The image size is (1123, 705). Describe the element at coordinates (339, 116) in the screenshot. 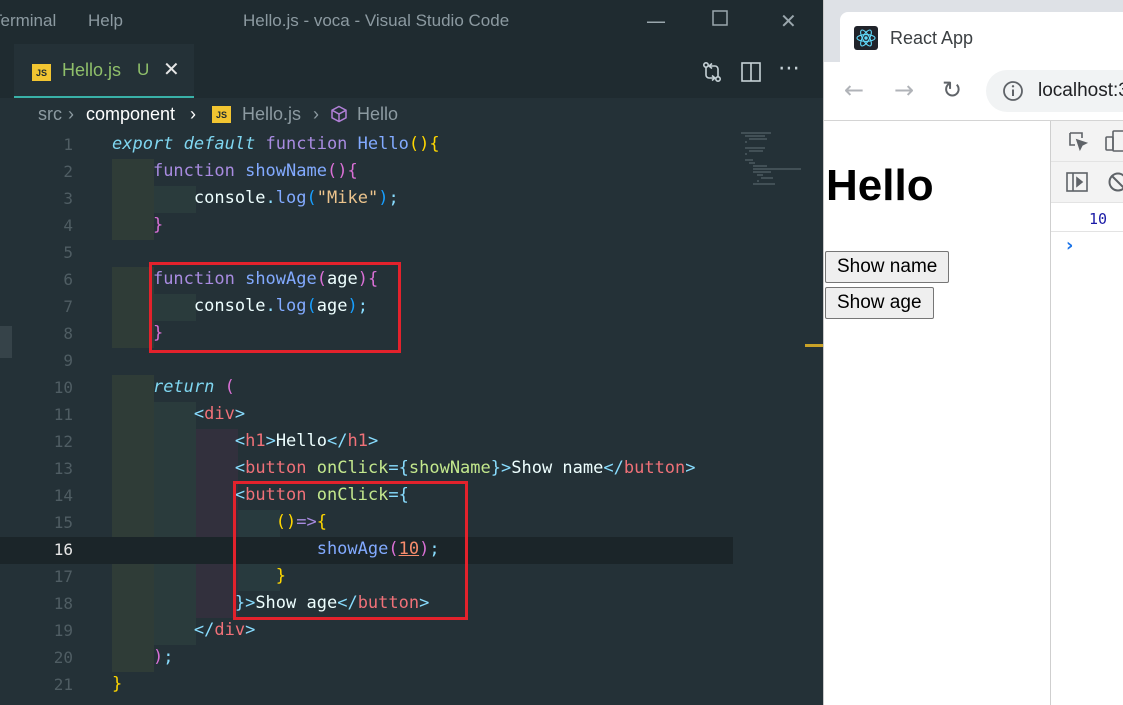

I see `symbol-method-icon` at that location.